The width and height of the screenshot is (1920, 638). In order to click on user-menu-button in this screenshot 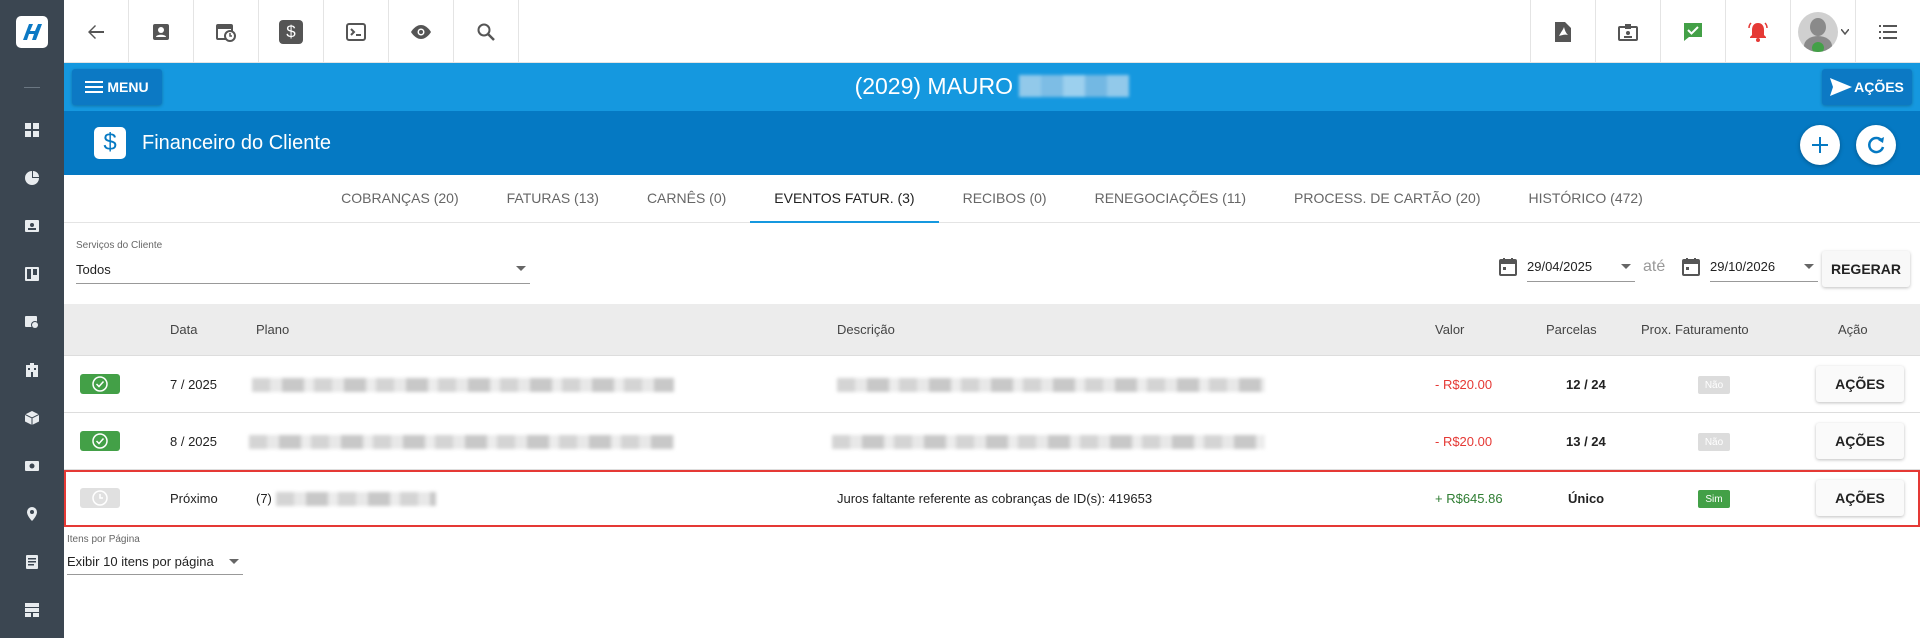, I will do `click(1822, 31)`.